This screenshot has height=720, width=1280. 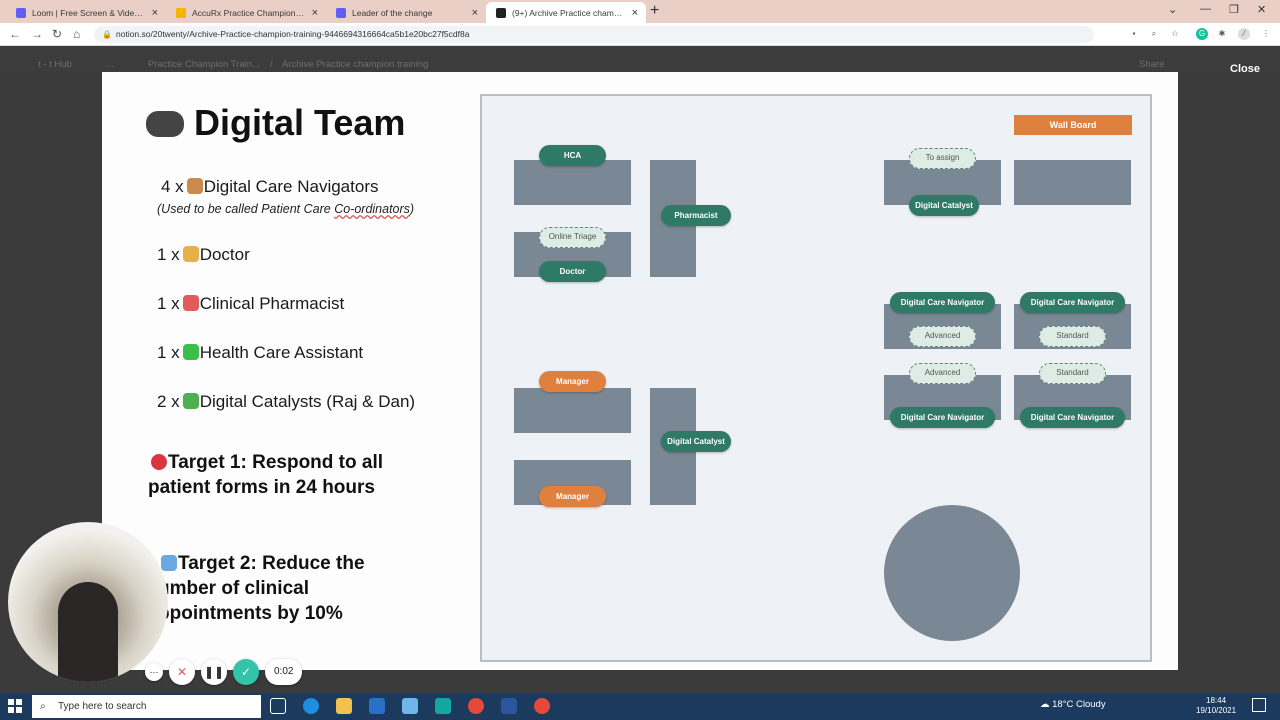 I want to click on new-tab-button: +, so click(x=654, y=11).